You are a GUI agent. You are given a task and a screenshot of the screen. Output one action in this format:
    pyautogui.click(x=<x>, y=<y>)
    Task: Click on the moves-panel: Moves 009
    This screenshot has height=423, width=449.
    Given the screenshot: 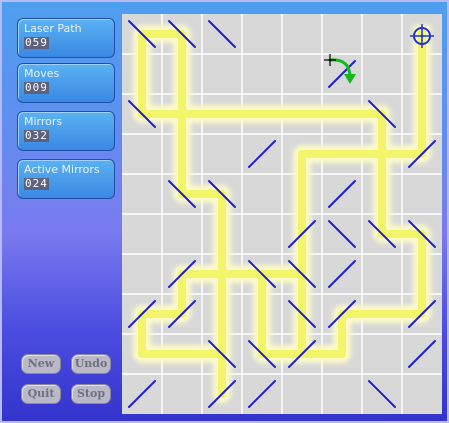 What is the action you would take?
    pyautogui.click(x=66, y=83)
    